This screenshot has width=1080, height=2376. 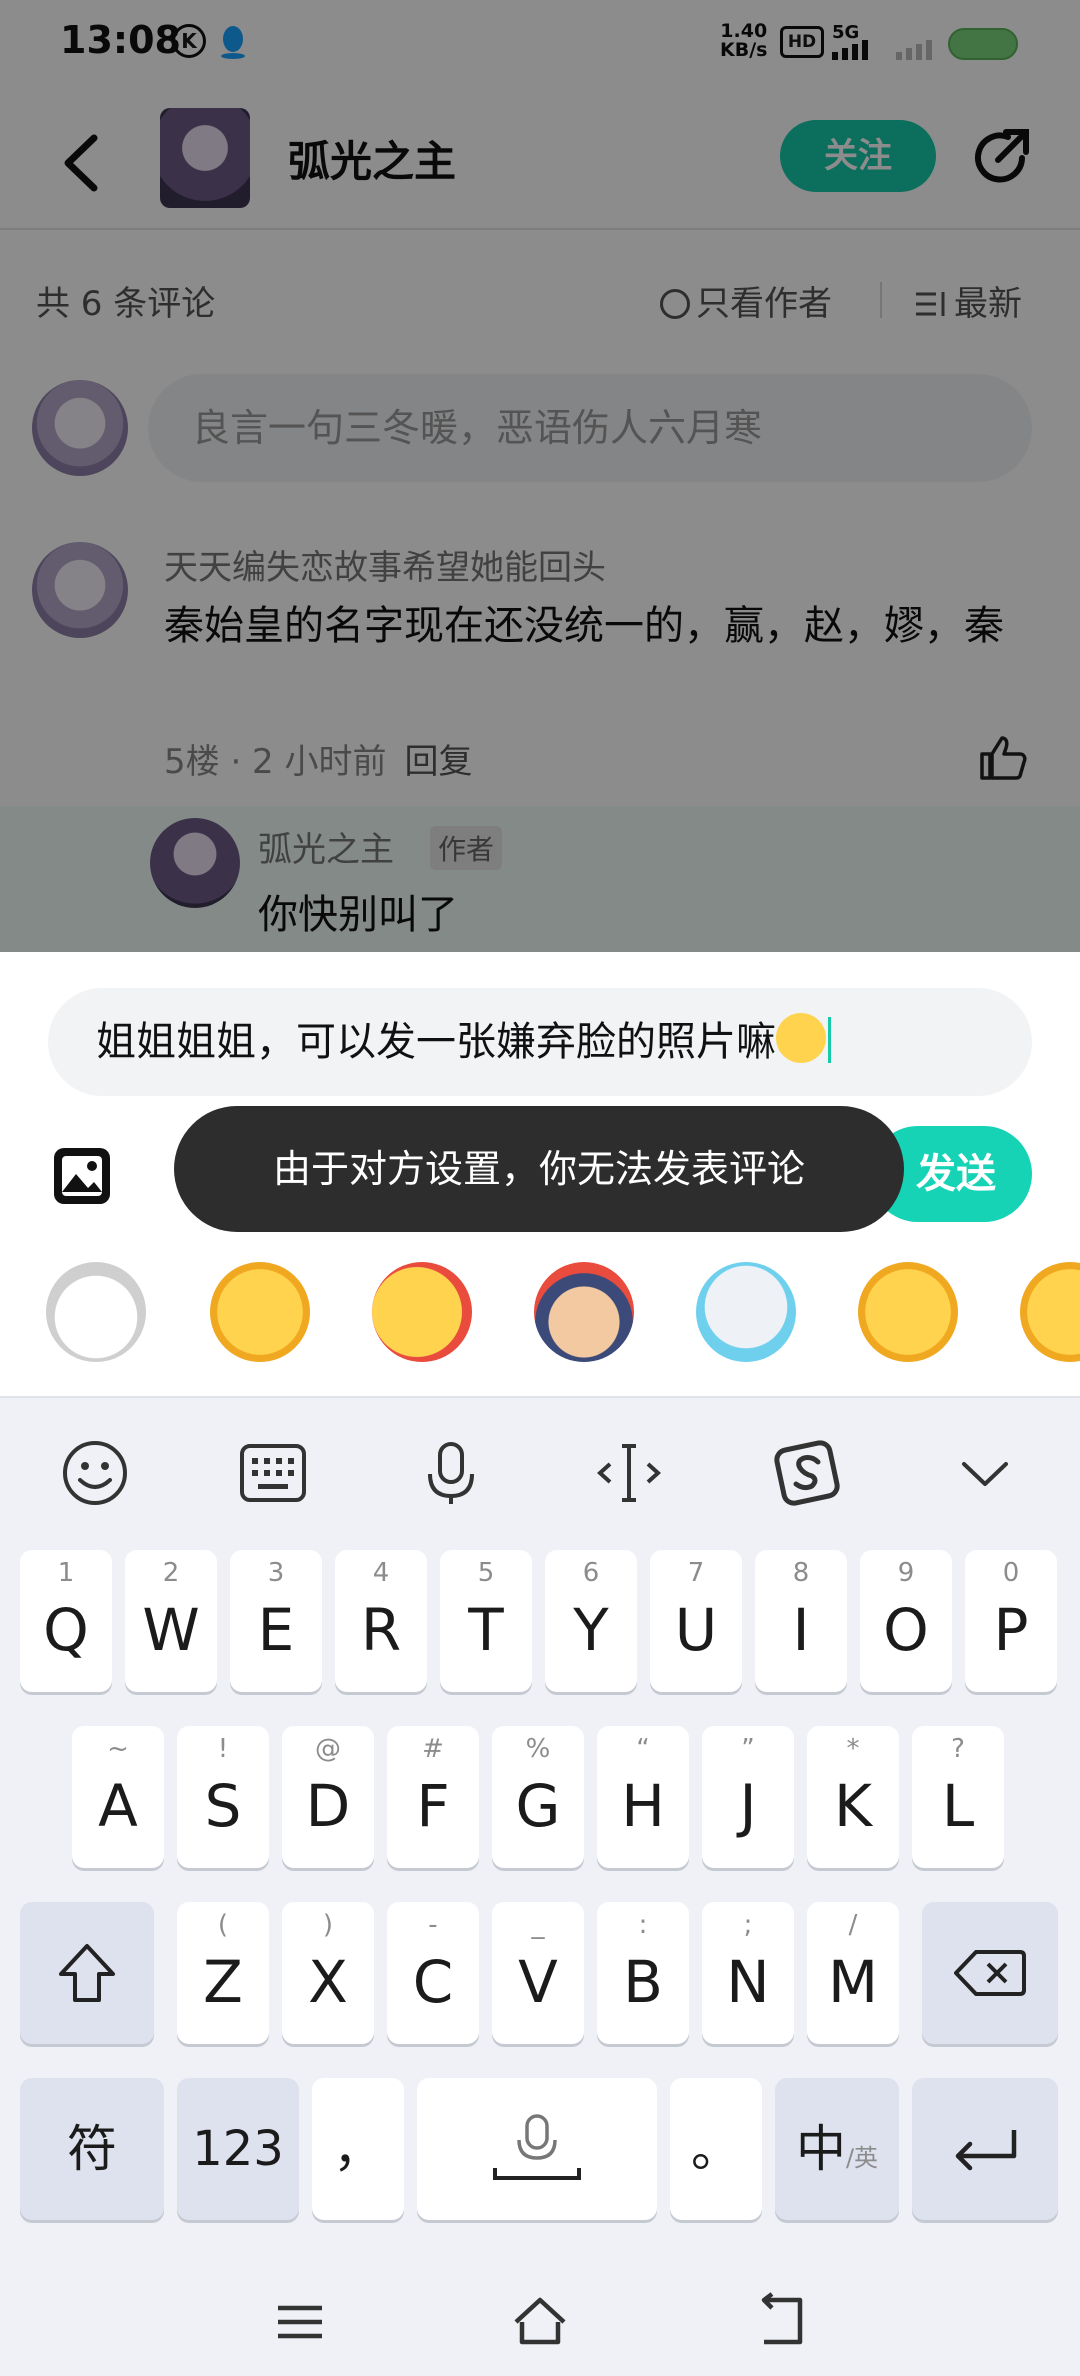 What do you see at coordinates (1011, 1621) in the screenshot?
I see `key-p: 0P` at bounding box center [1011, 1621].